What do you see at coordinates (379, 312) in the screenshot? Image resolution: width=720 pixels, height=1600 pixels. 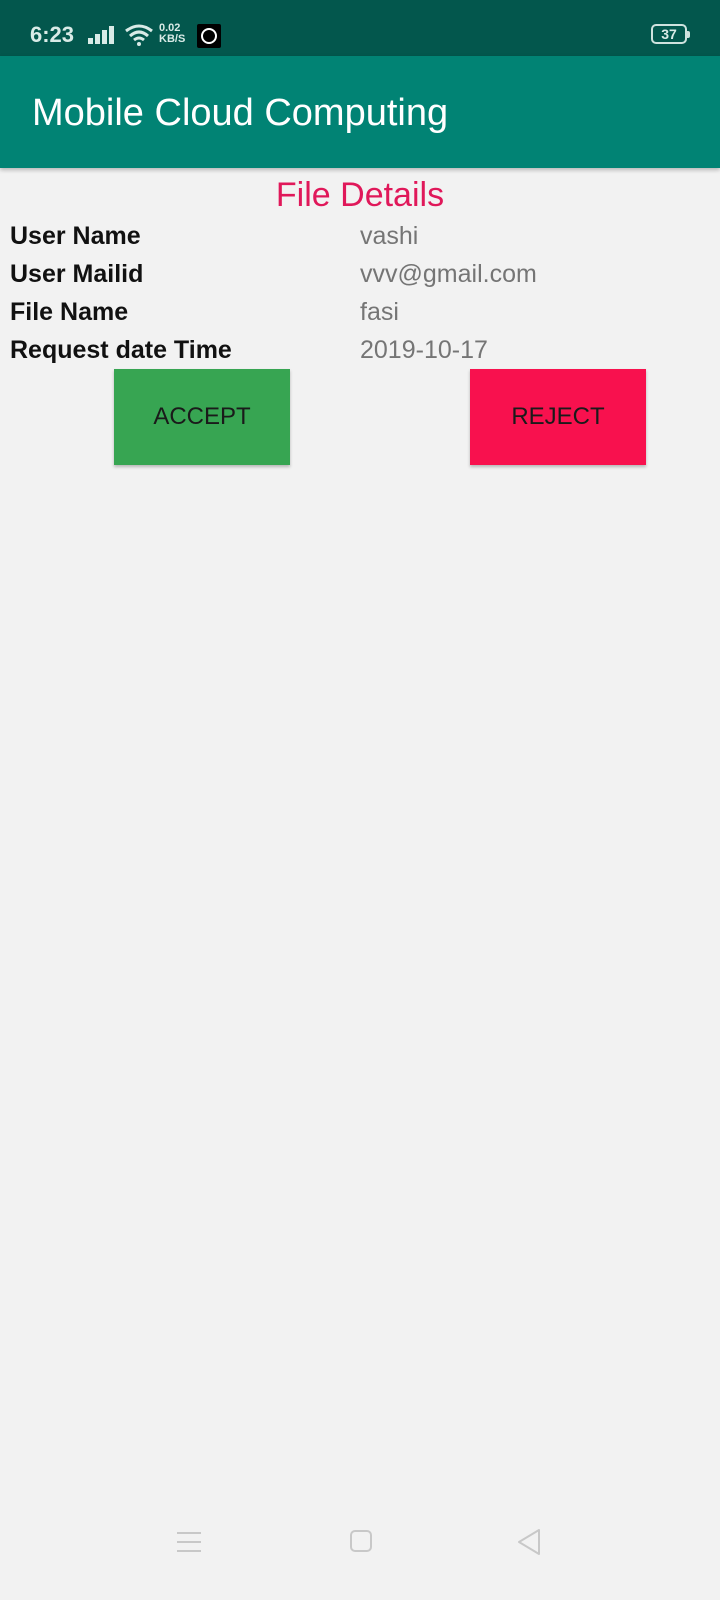 I see `file-name-value: fasi` at bounding box center [379, 312].